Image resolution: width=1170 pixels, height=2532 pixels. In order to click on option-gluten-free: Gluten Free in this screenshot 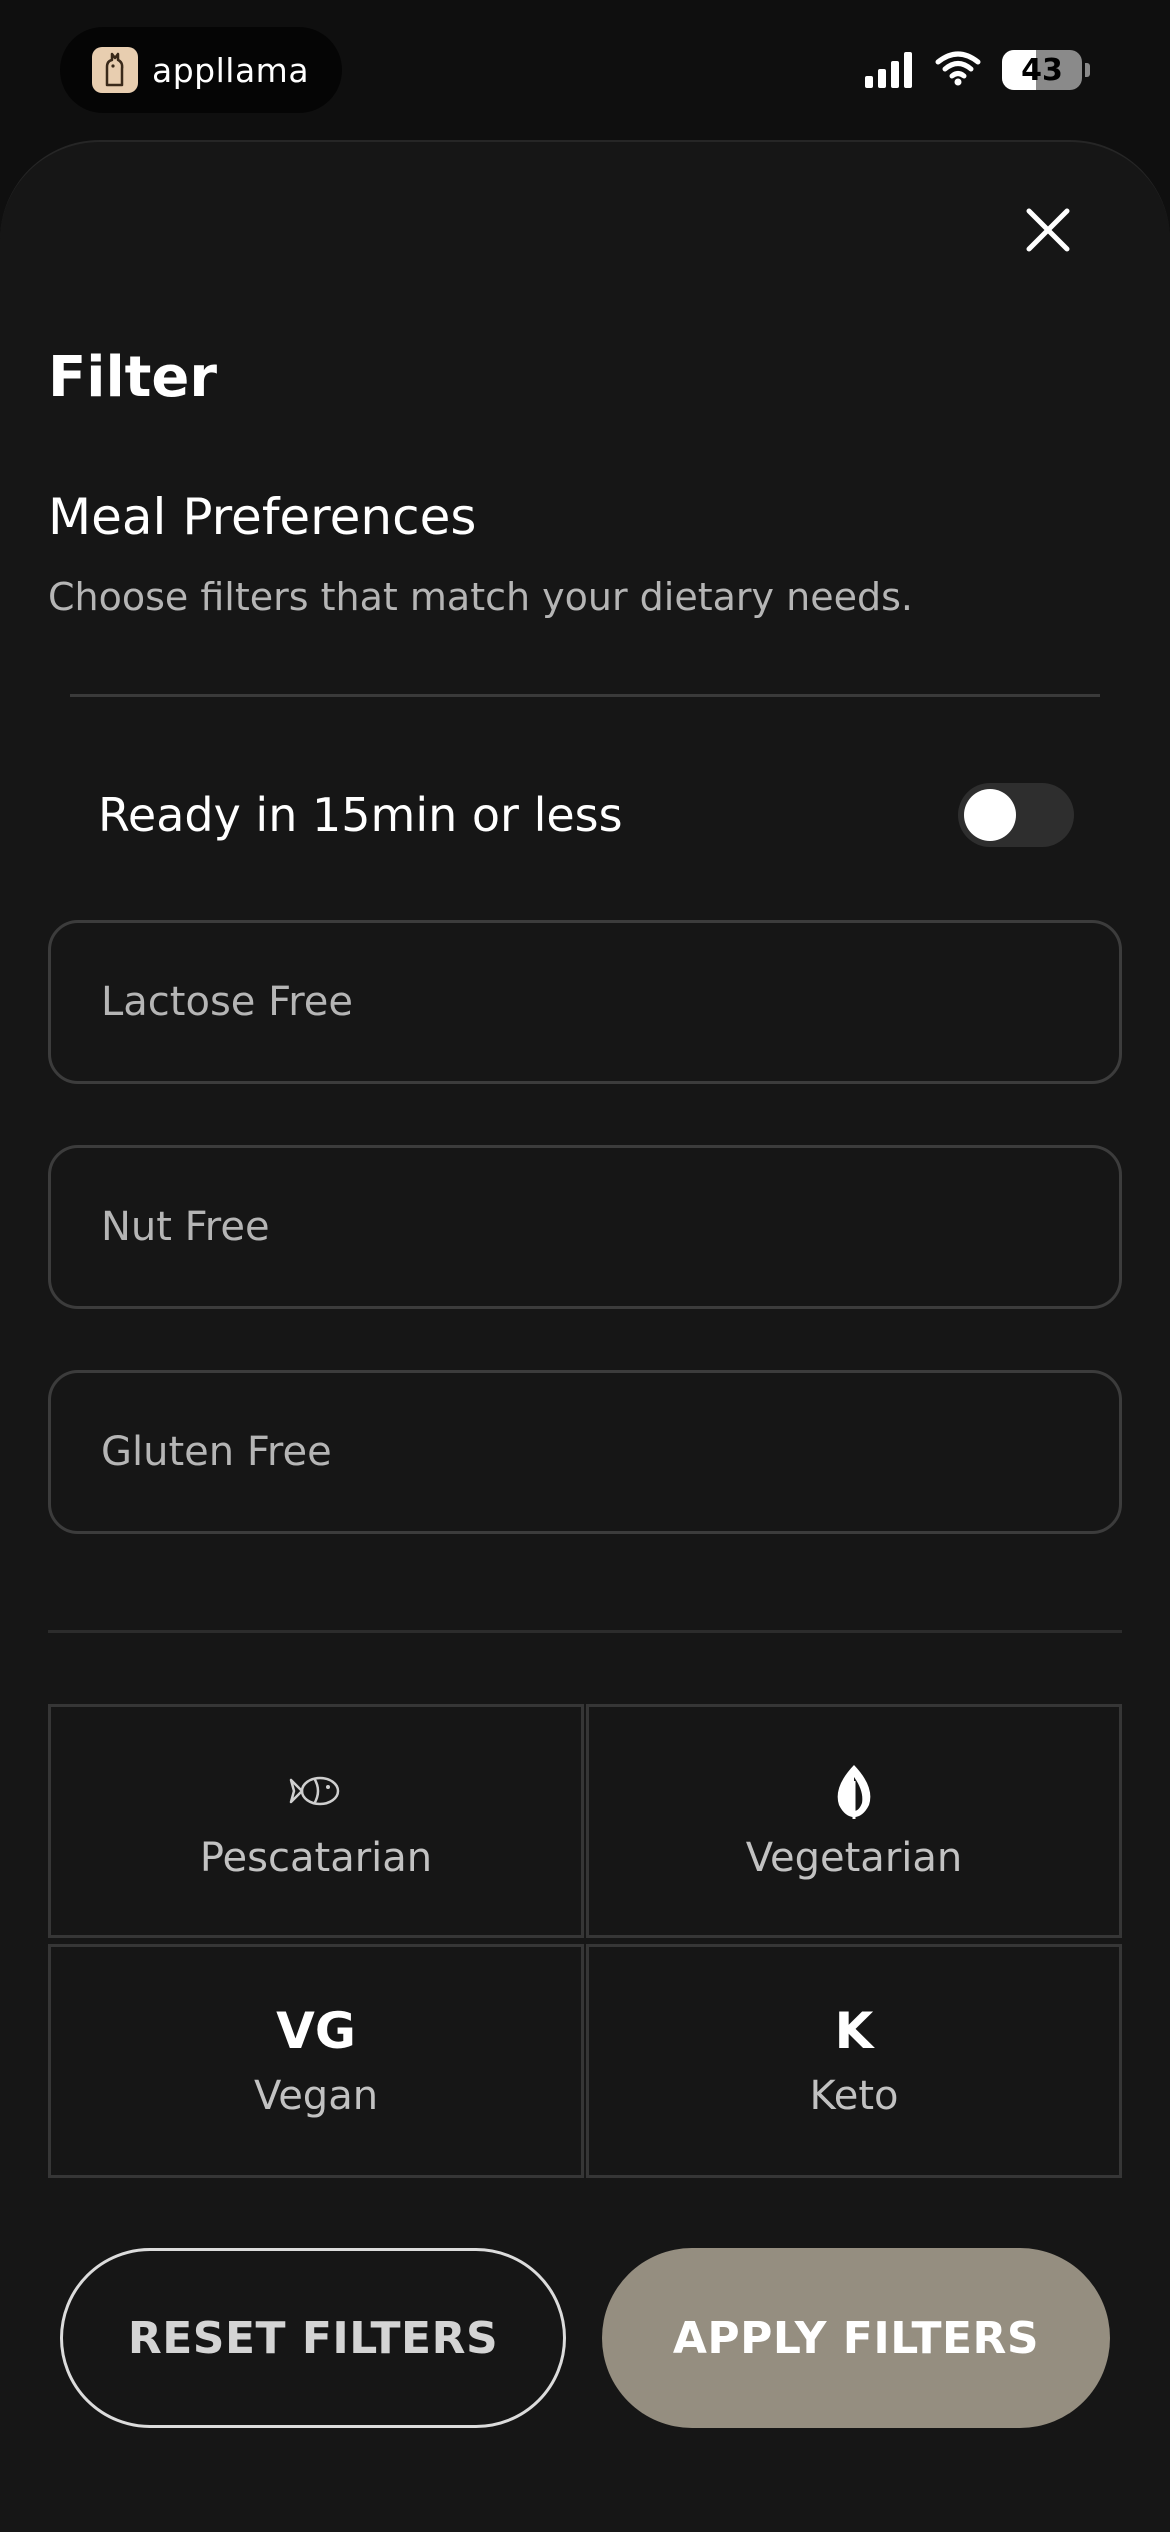, I will do `click(585, 1452)`.